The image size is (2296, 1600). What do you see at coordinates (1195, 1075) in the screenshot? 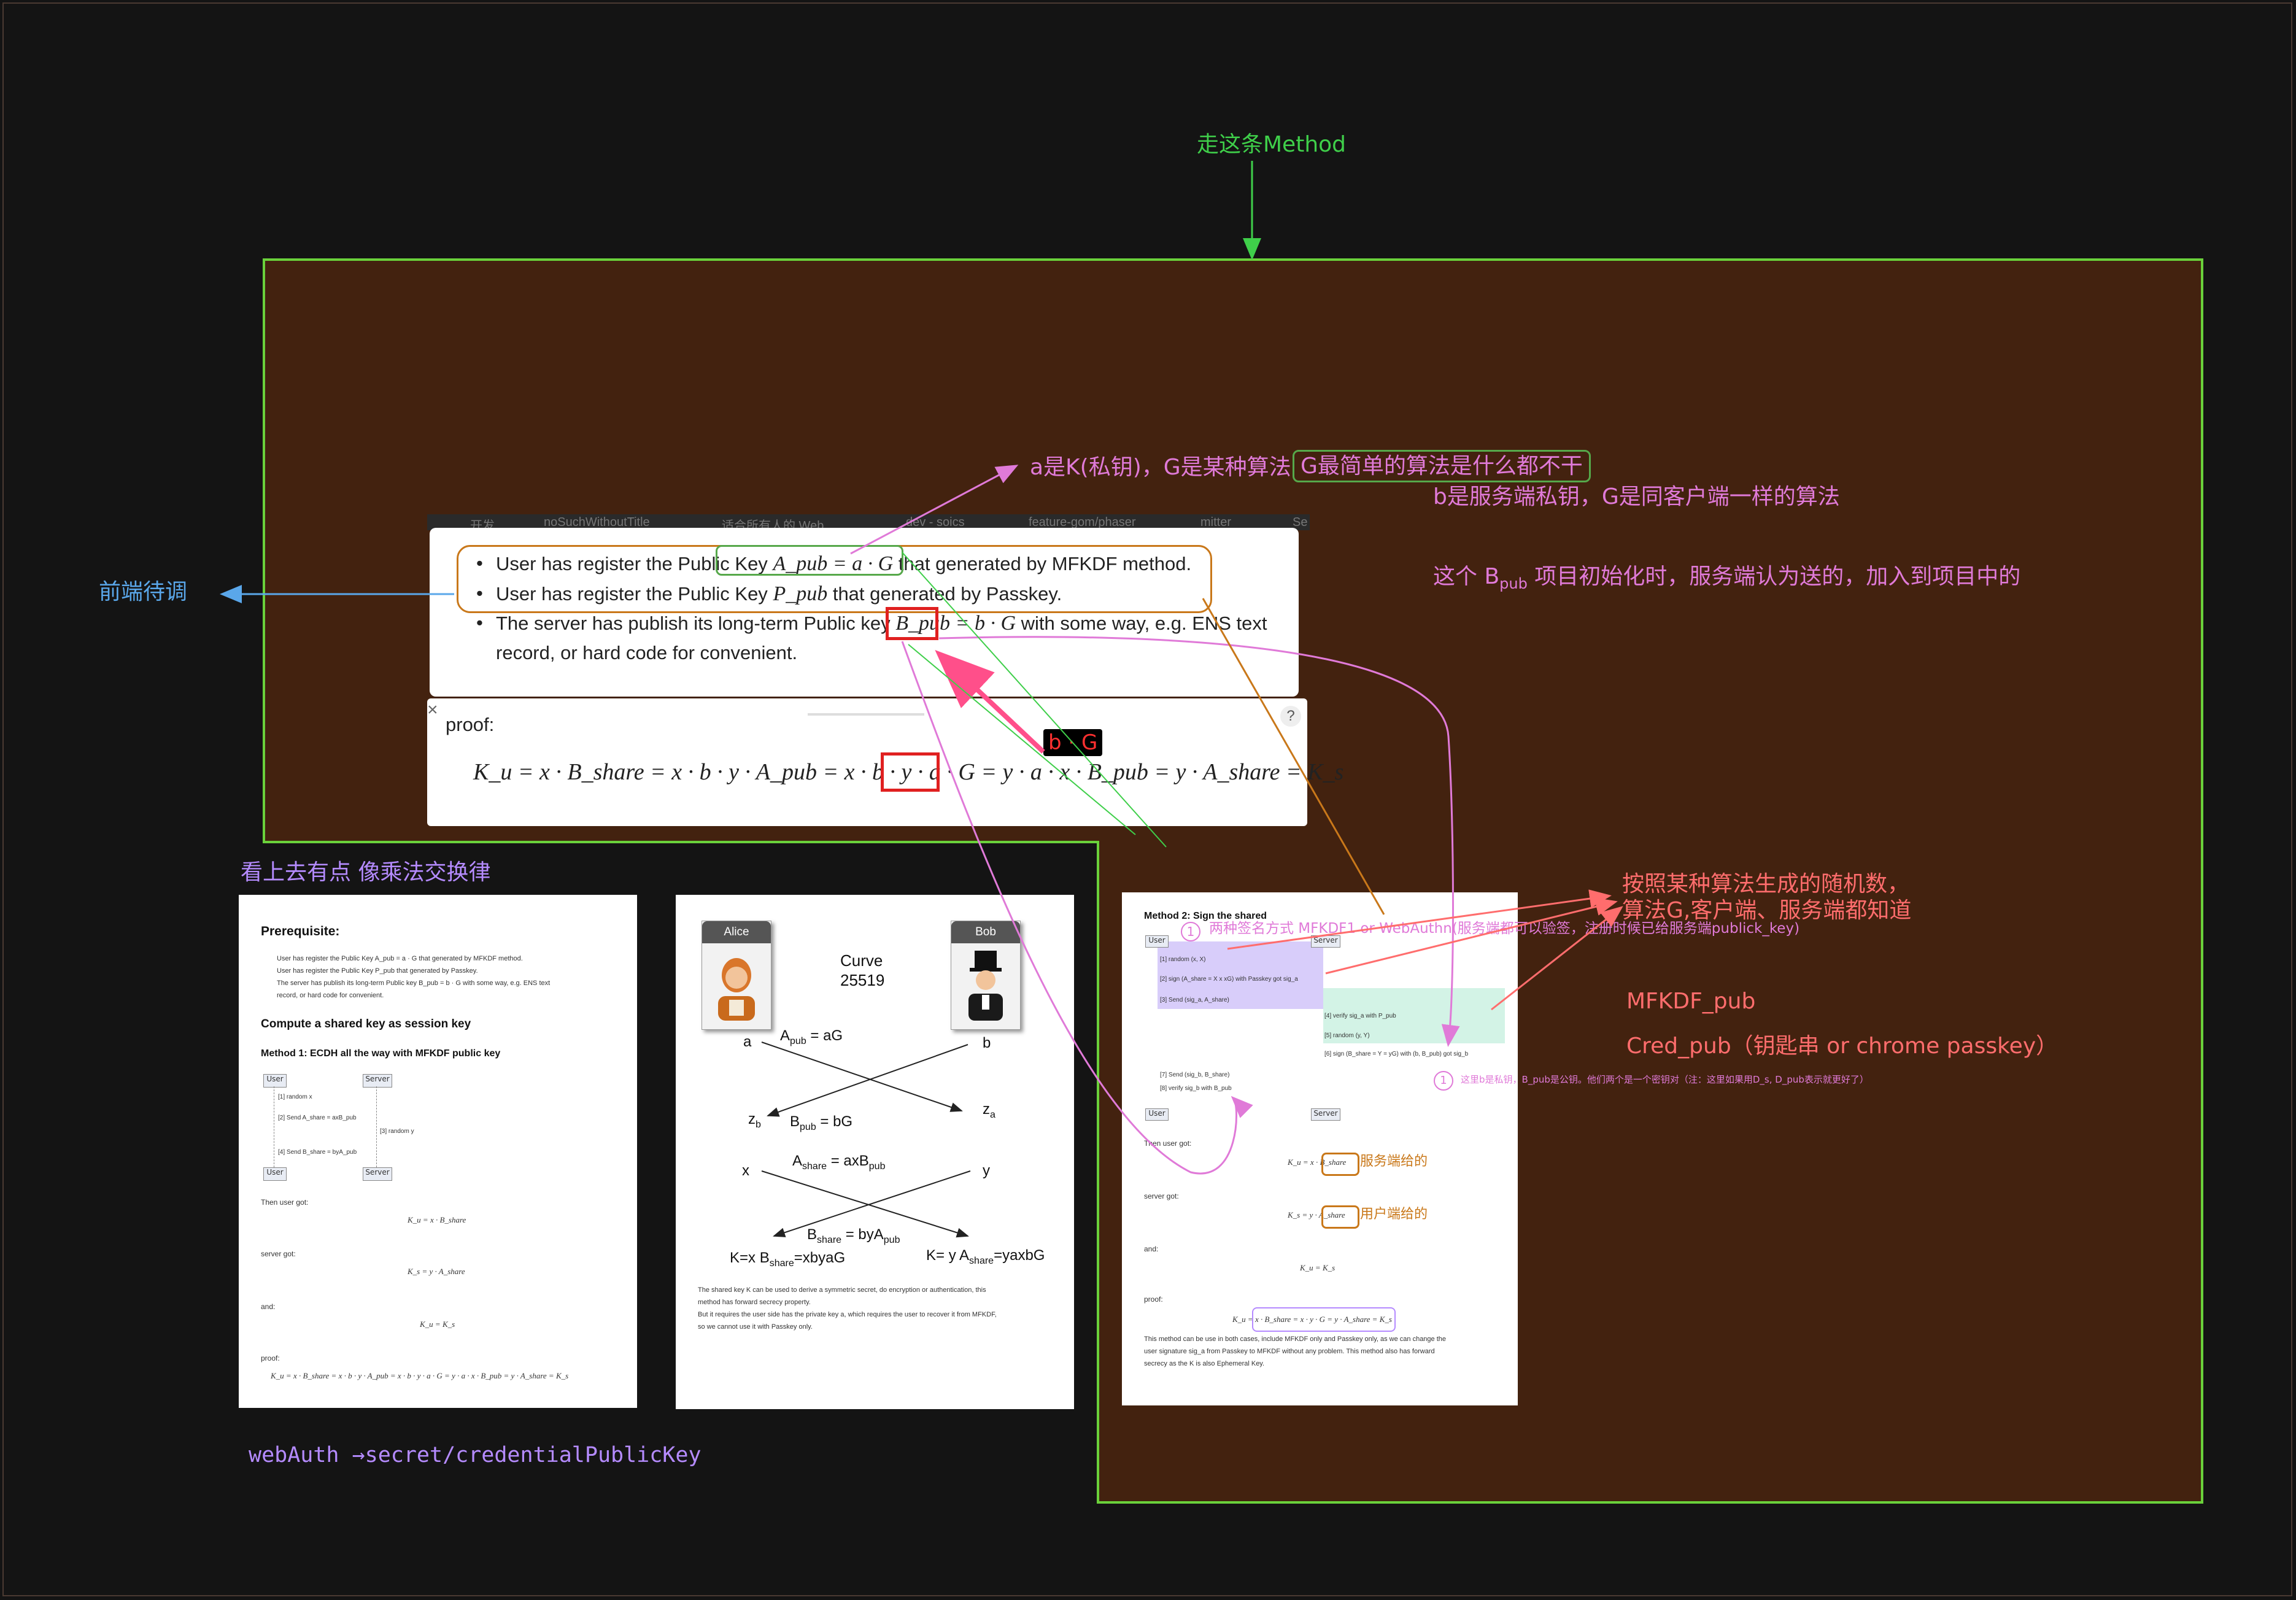
I see `doc3-step-7: [7] Send (sig_b, B_share)` at bounding box center [1195, 1075].